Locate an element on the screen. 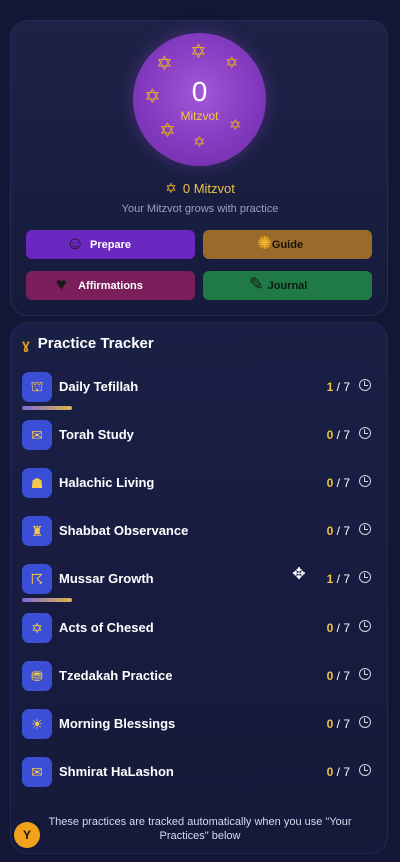 Image resolution: width=400 pixels, height=862 pixels. prepare-button: ☺ Prepare is located at coordinates (110, 244).